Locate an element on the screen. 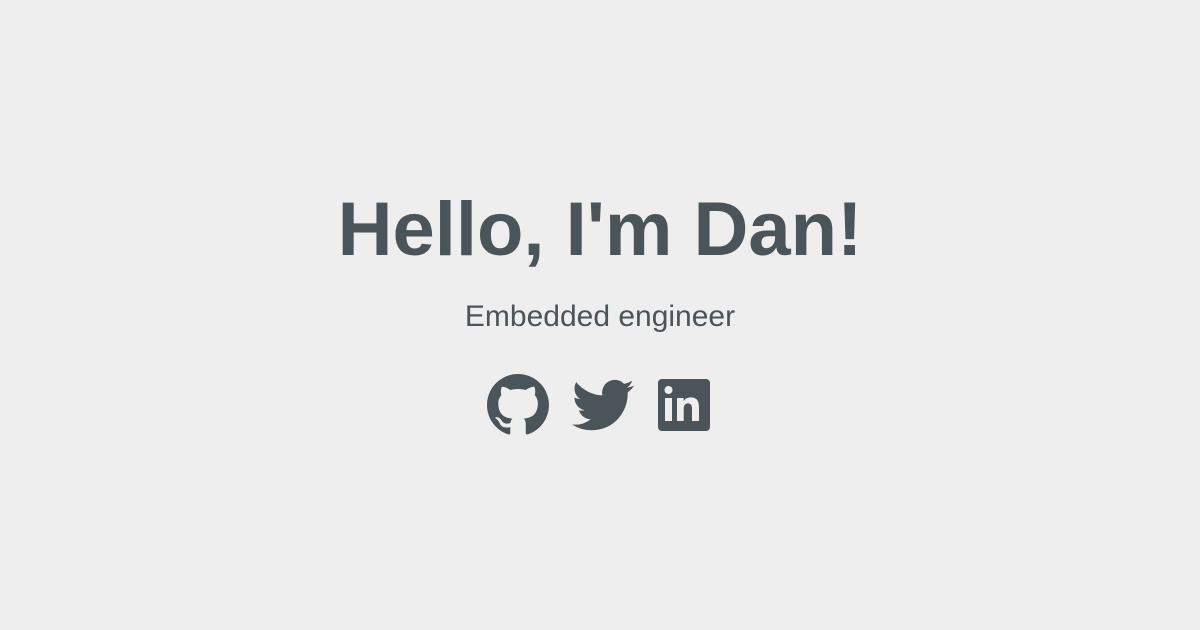 Image resolution: width=1200 pixels, height=630 pixels. github-link is located at coordinates (518, 405).